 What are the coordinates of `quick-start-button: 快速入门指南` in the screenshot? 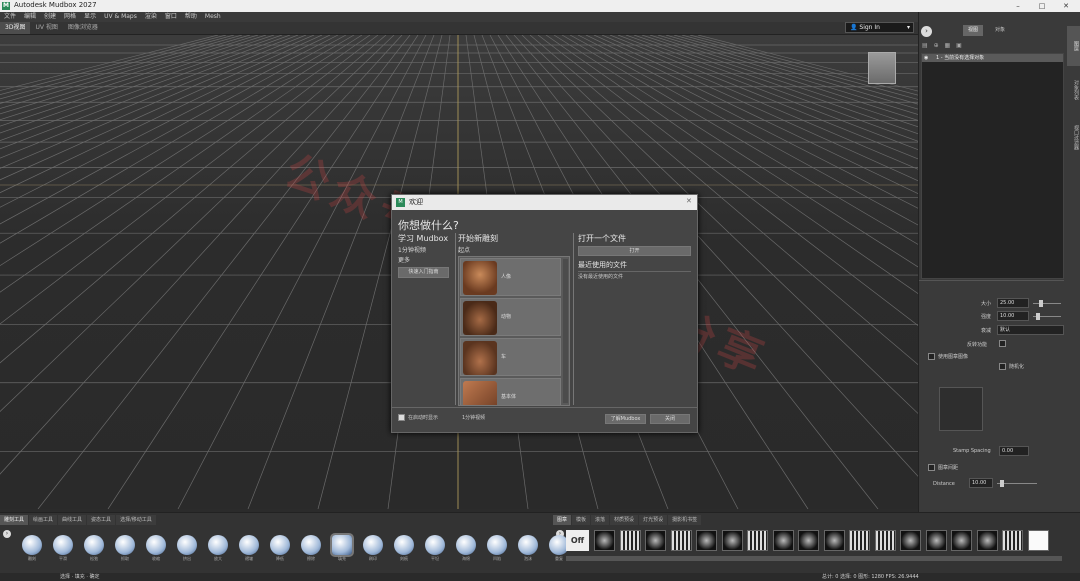 It's located at (423, 272).